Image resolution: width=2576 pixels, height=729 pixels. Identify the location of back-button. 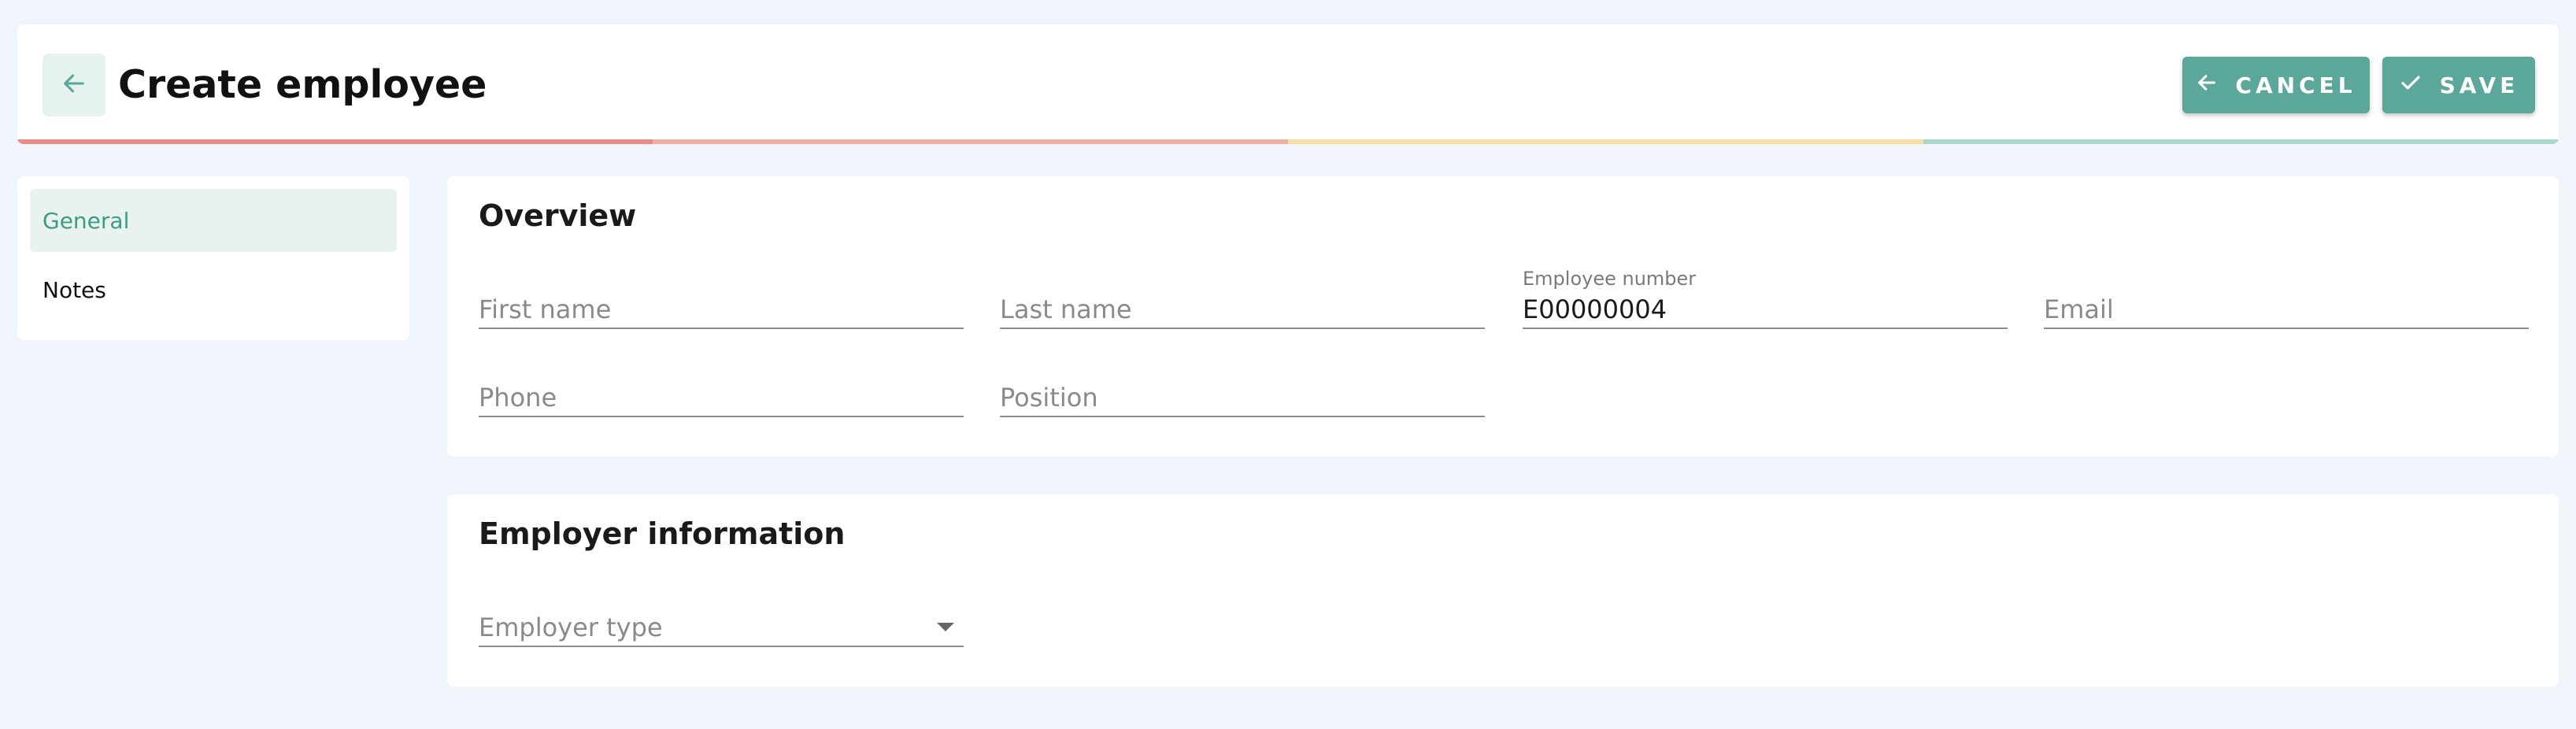
(74, 85).